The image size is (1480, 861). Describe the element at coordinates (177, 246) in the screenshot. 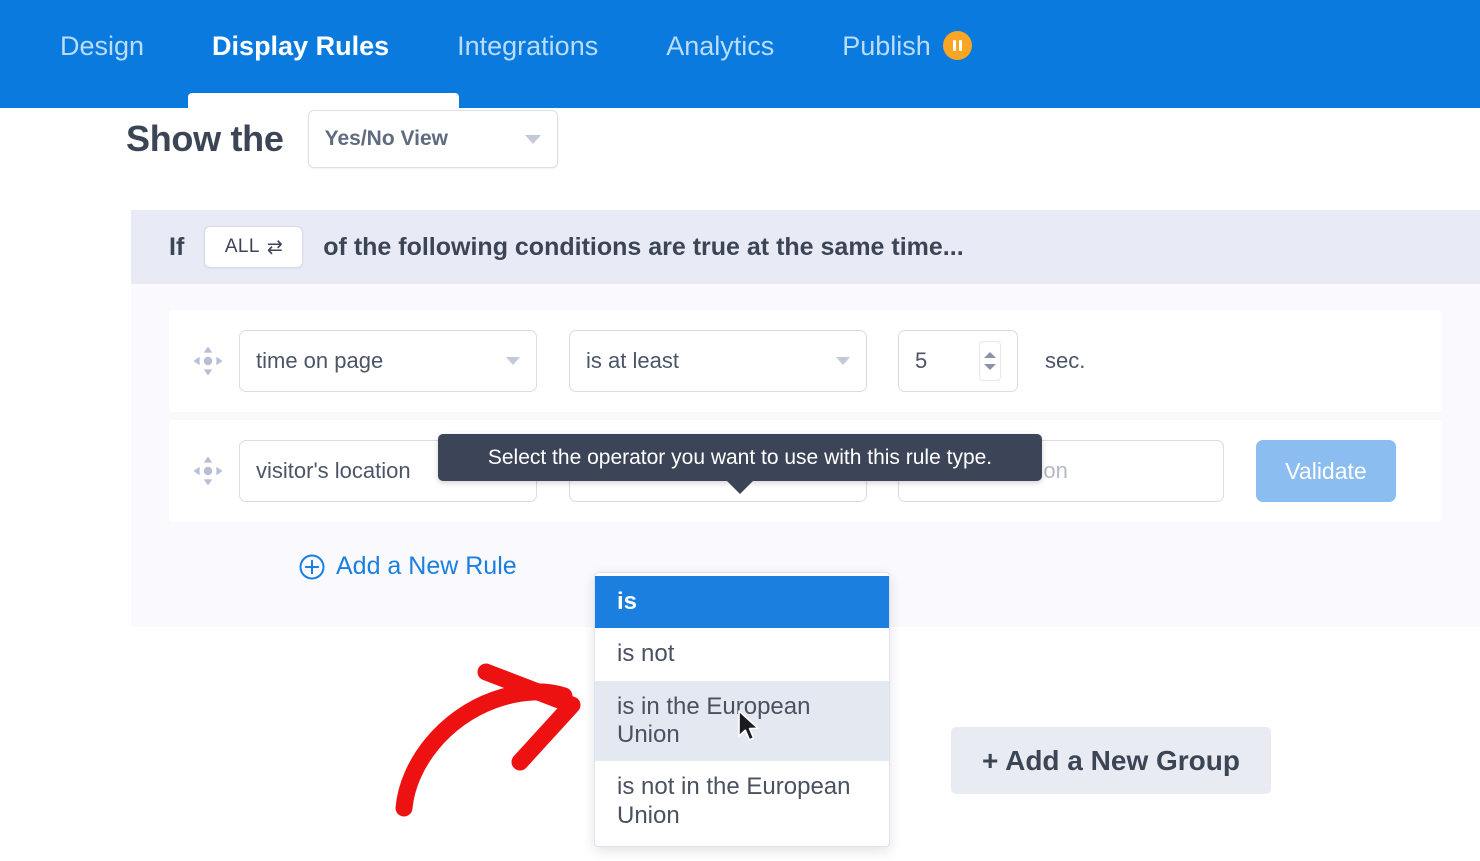

I see `conditions-if-label: If` at that location.